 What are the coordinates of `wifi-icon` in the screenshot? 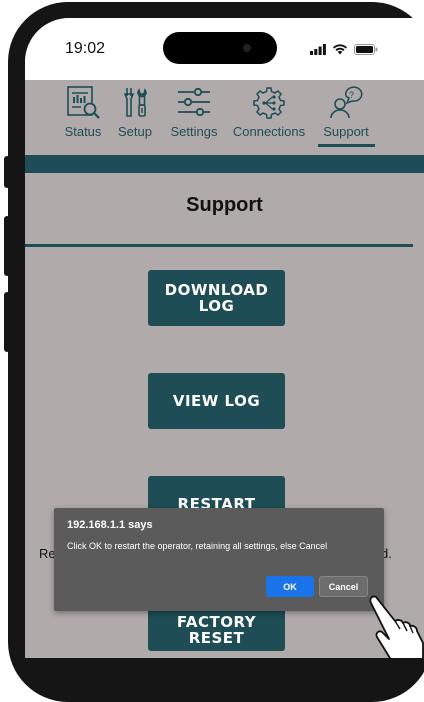 It's located at (340, 49).